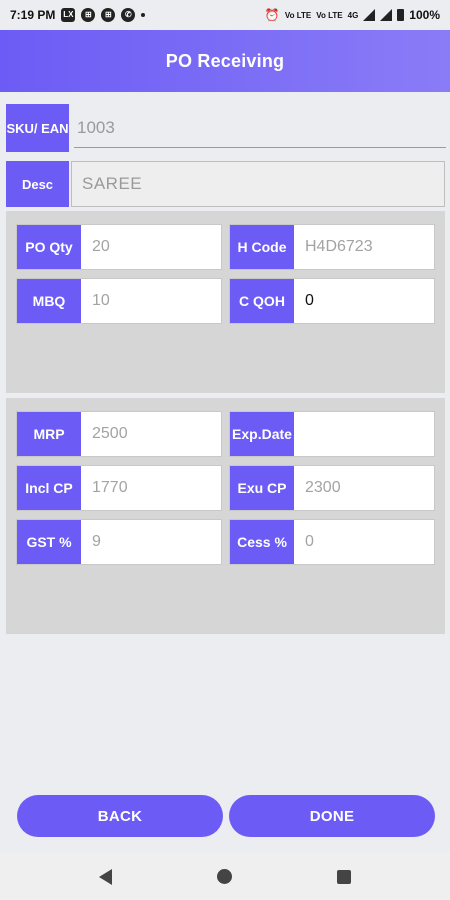  What do you see at coordinates (353, 15) in the screenshot?
I see `4g-icon: 4G` at bounding box center [353, 15].